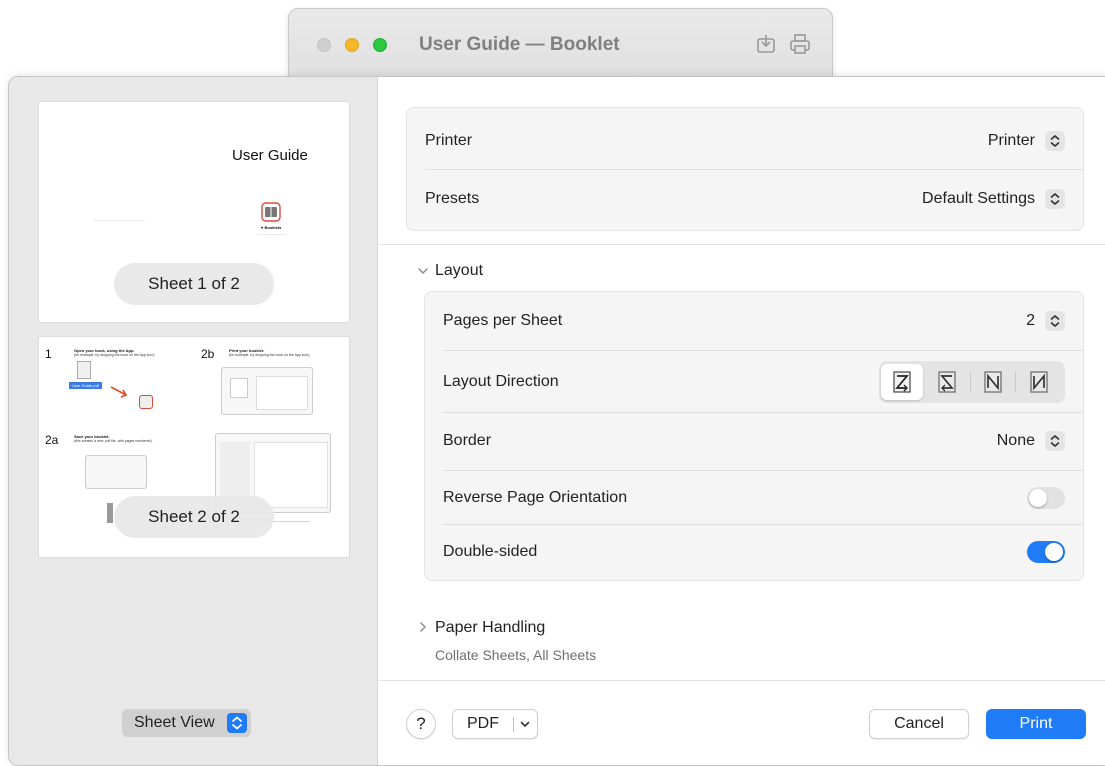  Describe the element at coordinates (194, 517) in the screenshot. I see `sheet-2-label: Sheet 2 of 2` at that location.